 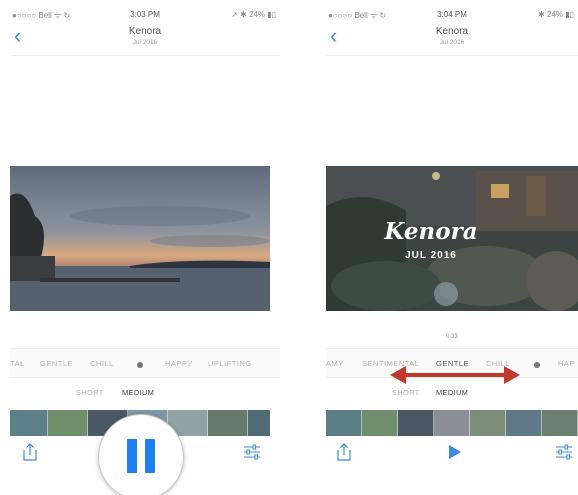 I want to click on status-bar: ●○○○○ Bell ᯤ ↻ 3:03 PM ➚ ✱ 24% ▮▯, so click(x=145, y=16).